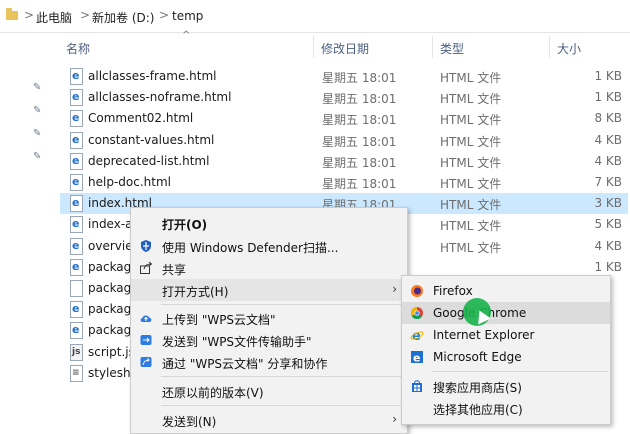 This screenshot has height=434, width=630. I want to click on file-size: 3 KB, so click(608, 203).